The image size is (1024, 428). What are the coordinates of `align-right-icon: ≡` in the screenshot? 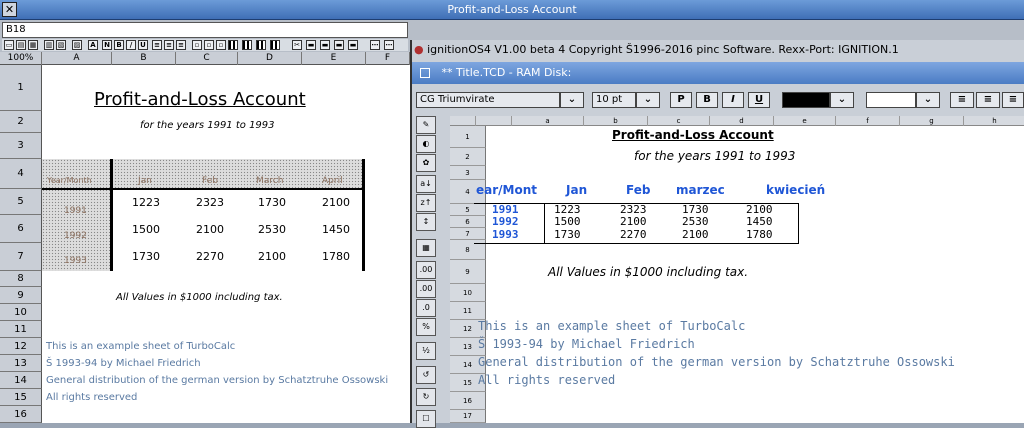 It's located at (181, 45).